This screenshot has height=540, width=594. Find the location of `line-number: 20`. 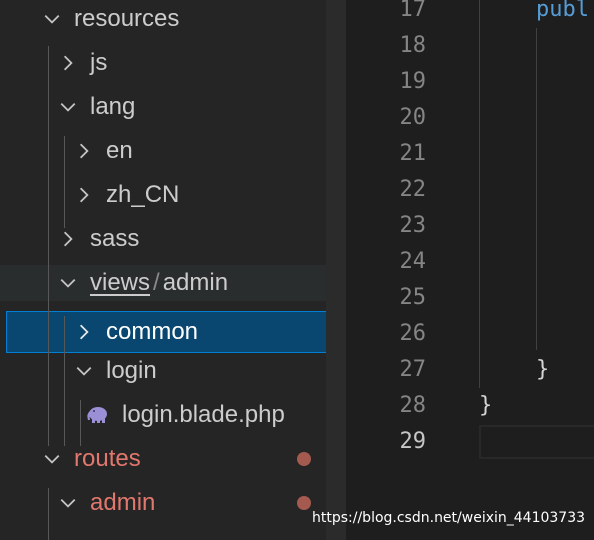

line-number: 20 is located at coordinates (413, 117).